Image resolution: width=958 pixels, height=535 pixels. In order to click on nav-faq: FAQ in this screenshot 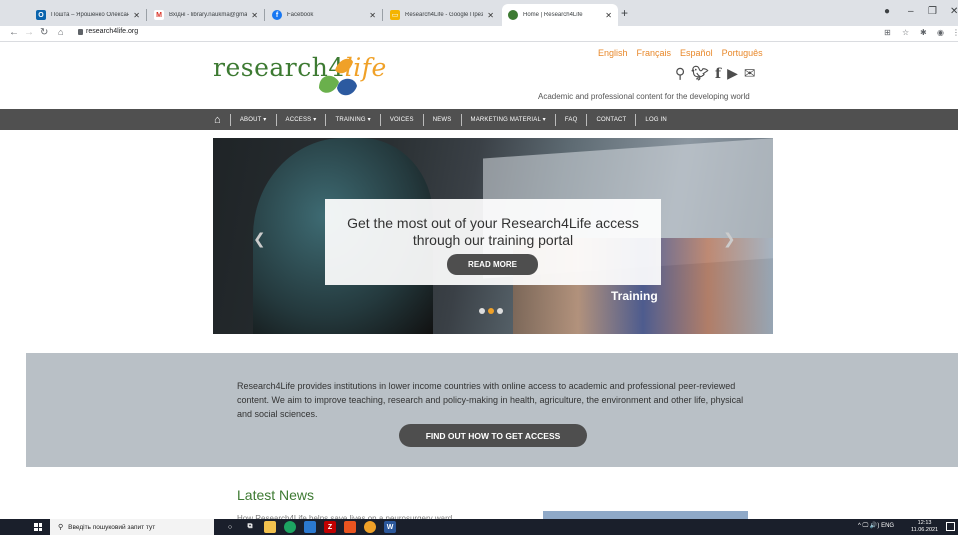, I will do `click(570, 119)`.